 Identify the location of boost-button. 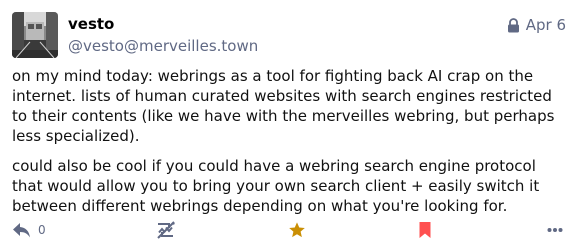
(166, 230).